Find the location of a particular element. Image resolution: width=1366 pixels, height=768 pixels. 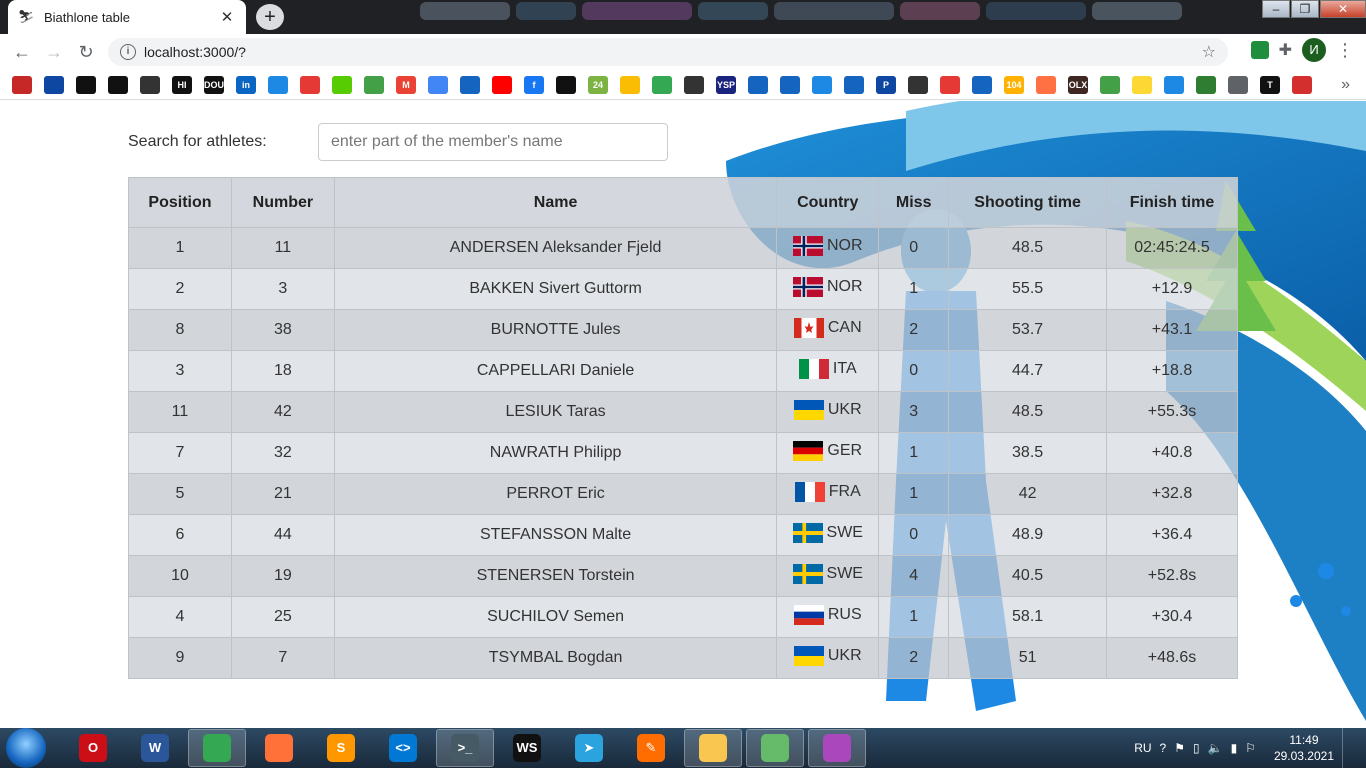

menu-dots-icon: ⋮ is located at coordinates (1345, 50).